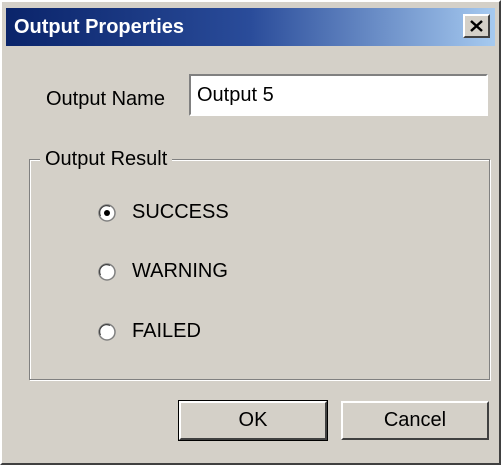 This screenshot has height=465, width=501. I want to click on output-name-input, so click(338, 95).